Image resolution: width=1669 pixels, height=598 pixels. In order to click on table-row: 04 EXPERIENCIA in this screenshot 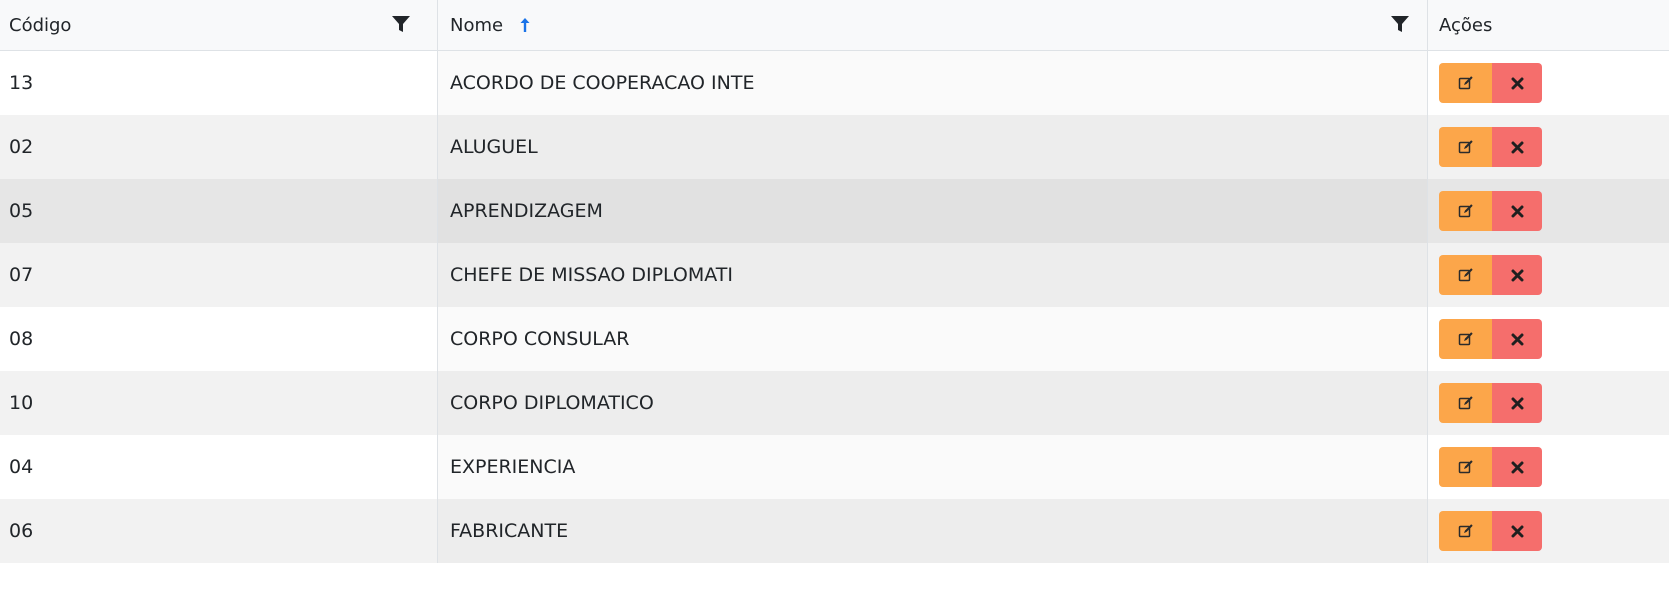, I will do `click(834, 467)`.